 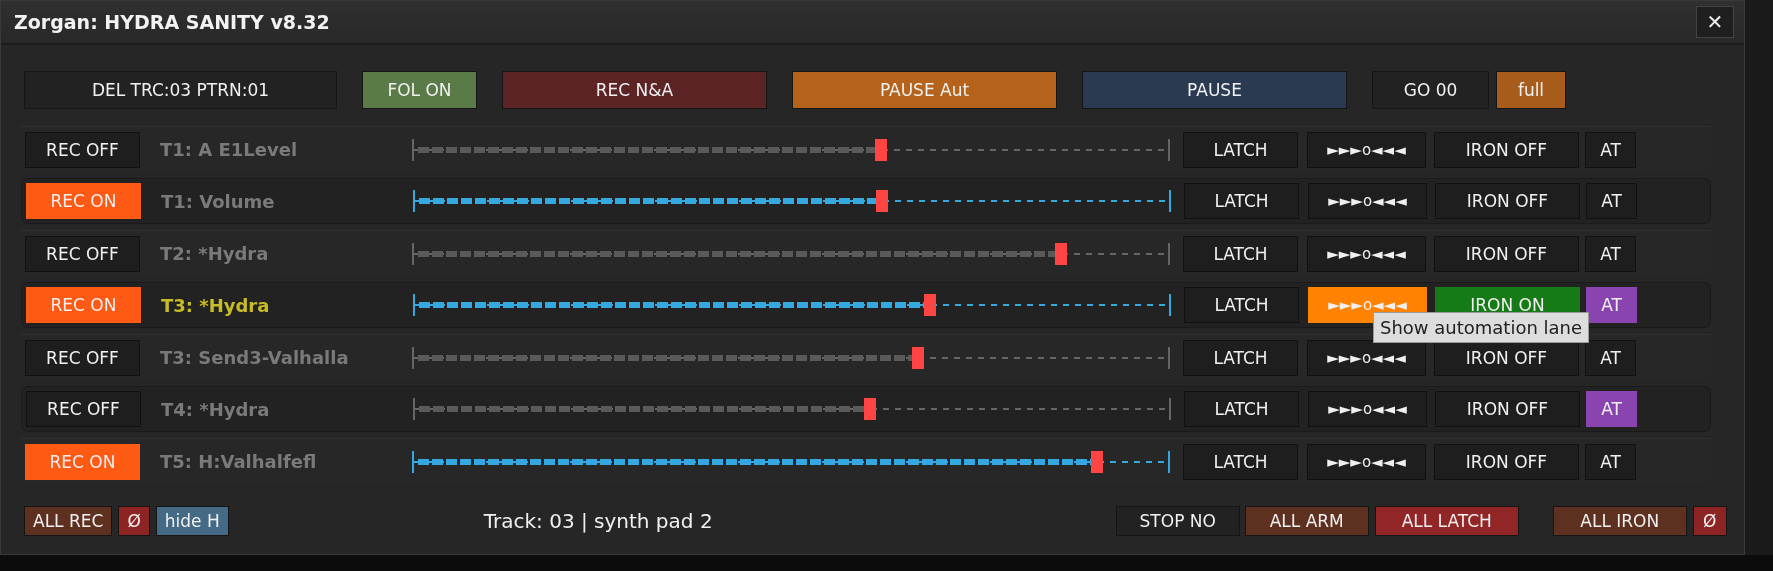 I want to click on window-title: Zorgan: HYDRA SANITY v8.32, so click(x=172, y=22).